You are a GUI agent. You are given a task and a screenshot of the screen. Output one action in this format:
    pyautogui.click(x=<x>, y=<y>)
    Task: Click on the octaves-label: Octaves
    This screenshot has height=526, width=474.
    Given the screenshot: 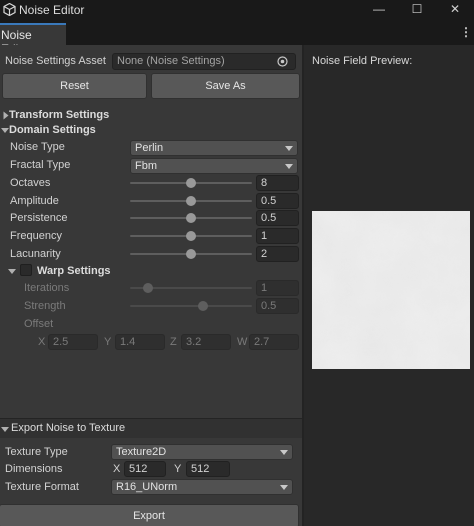 What is the action you would take?
    pyautogui.click(x=30, y=183)
    